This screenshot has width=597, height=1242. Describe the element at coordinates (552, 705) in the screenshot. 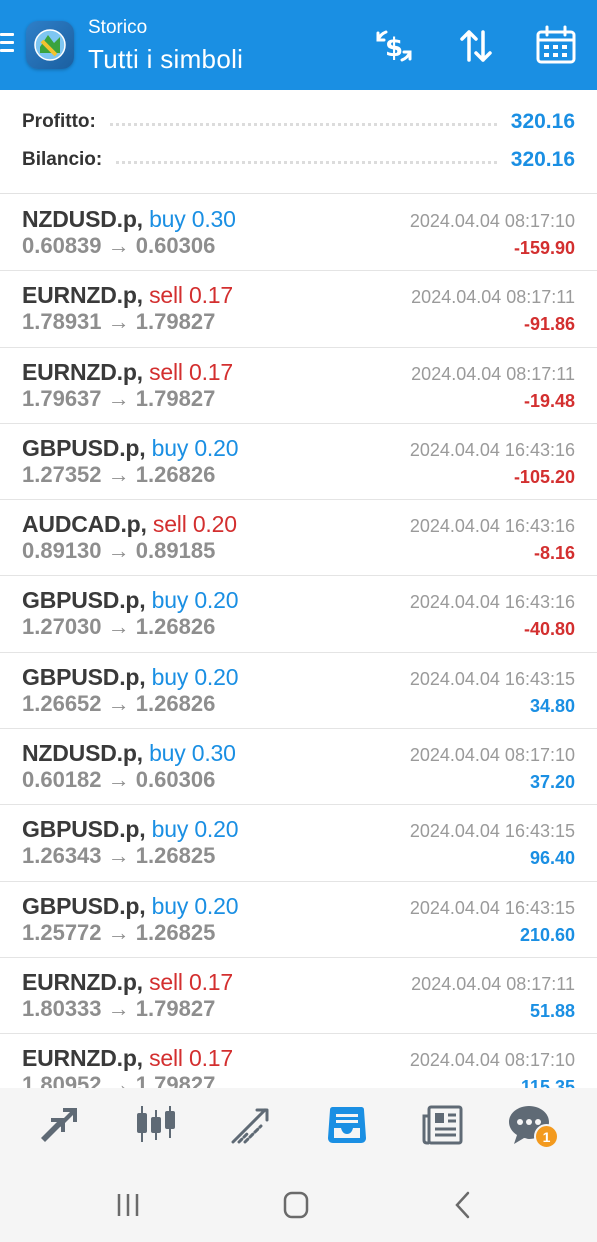

I see `trade-profit: 34.80` at that location.